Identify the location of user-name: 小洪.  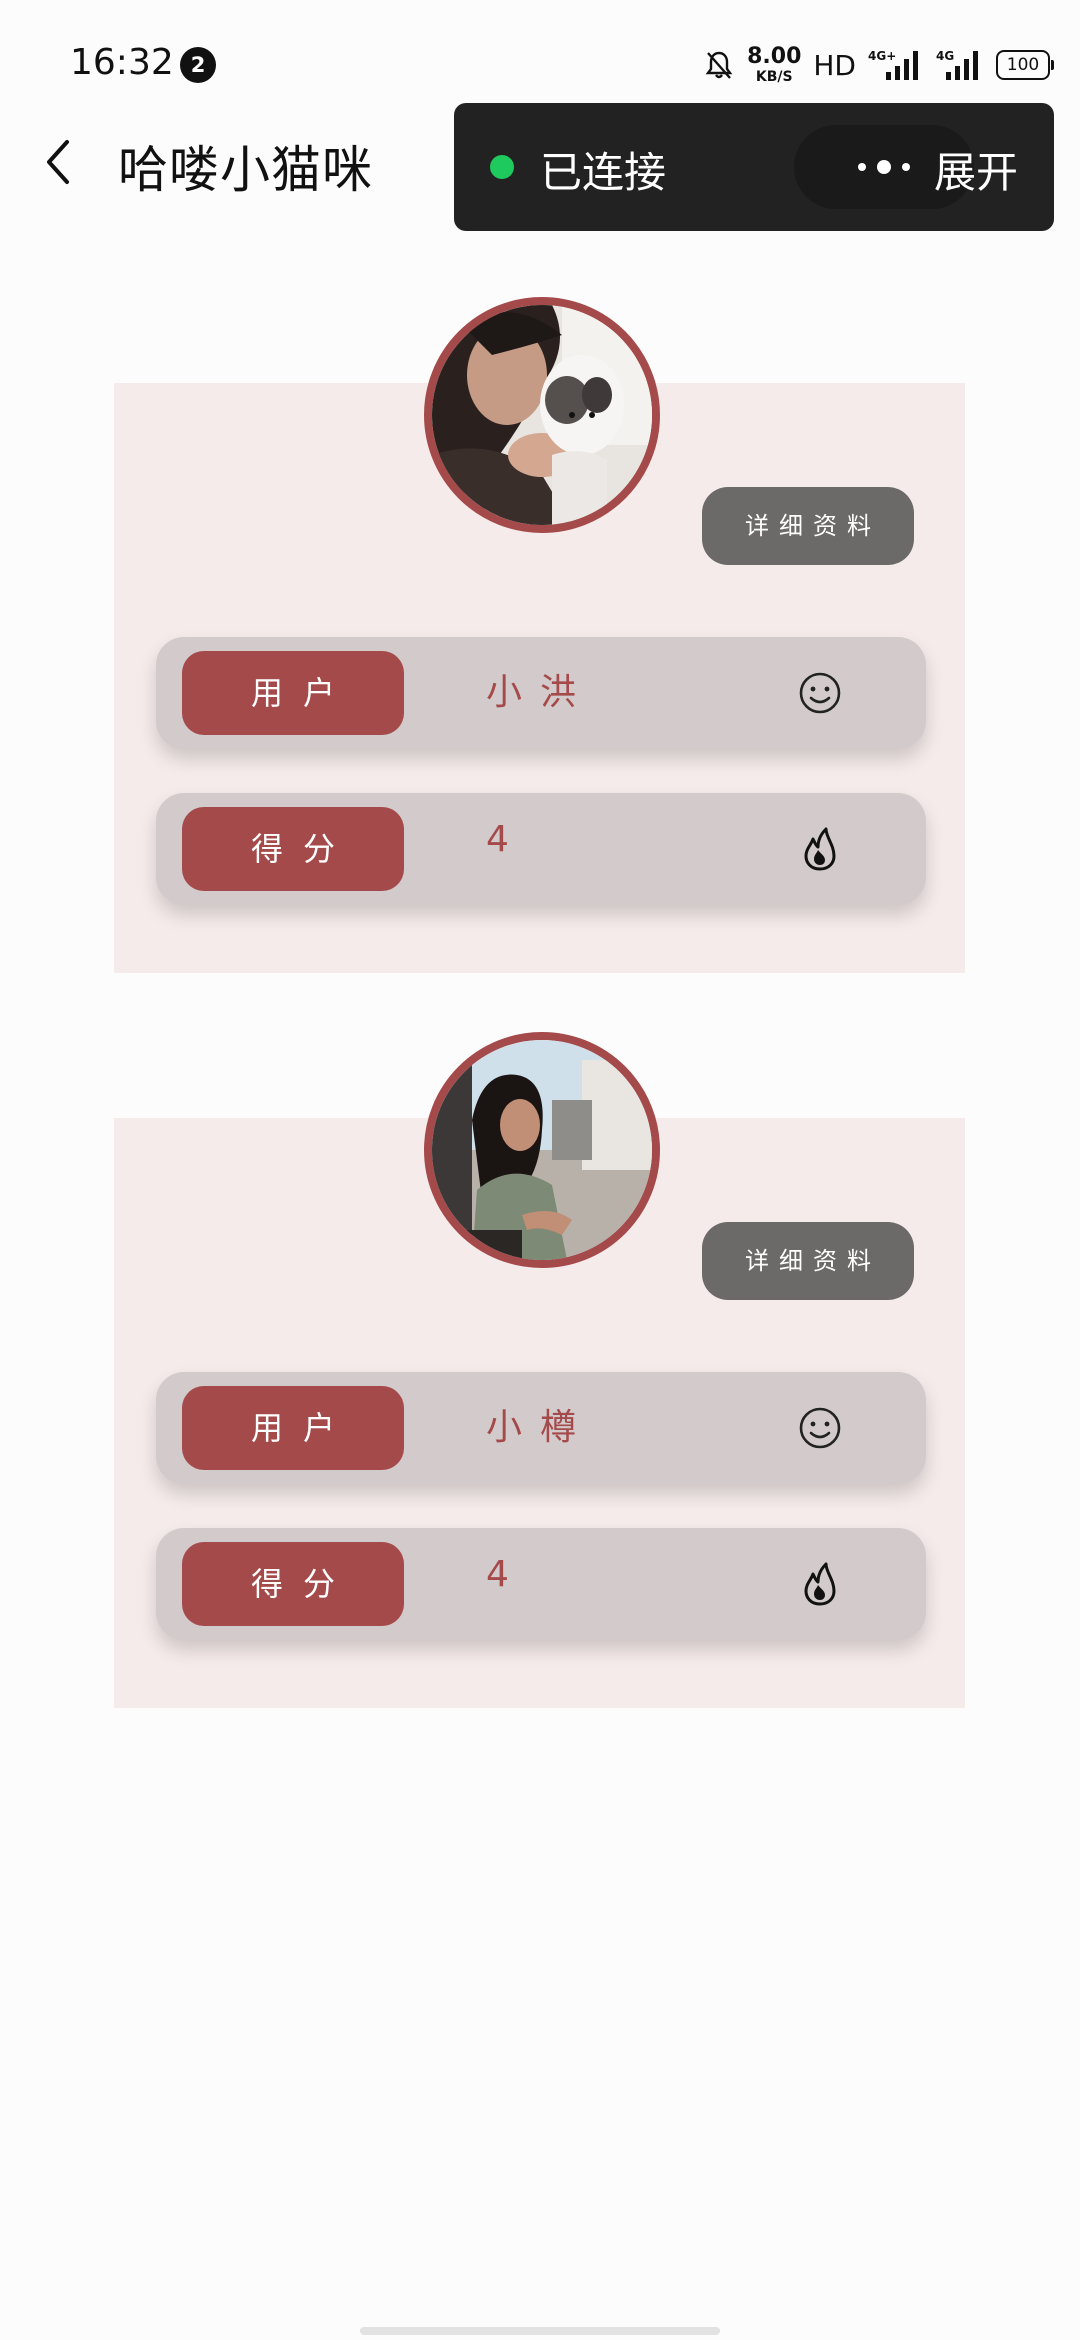
(540, 692).